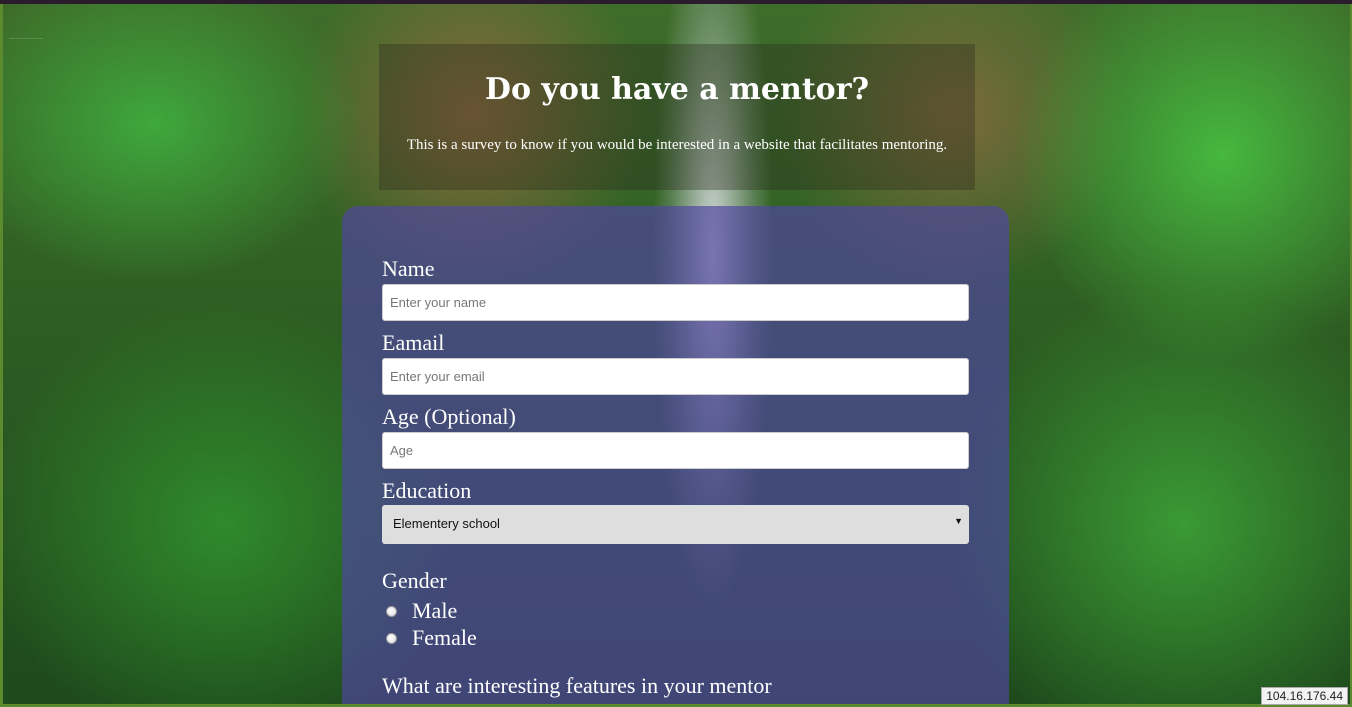  I want to click on education-selected-value: Elementery school, so click(446, 523).